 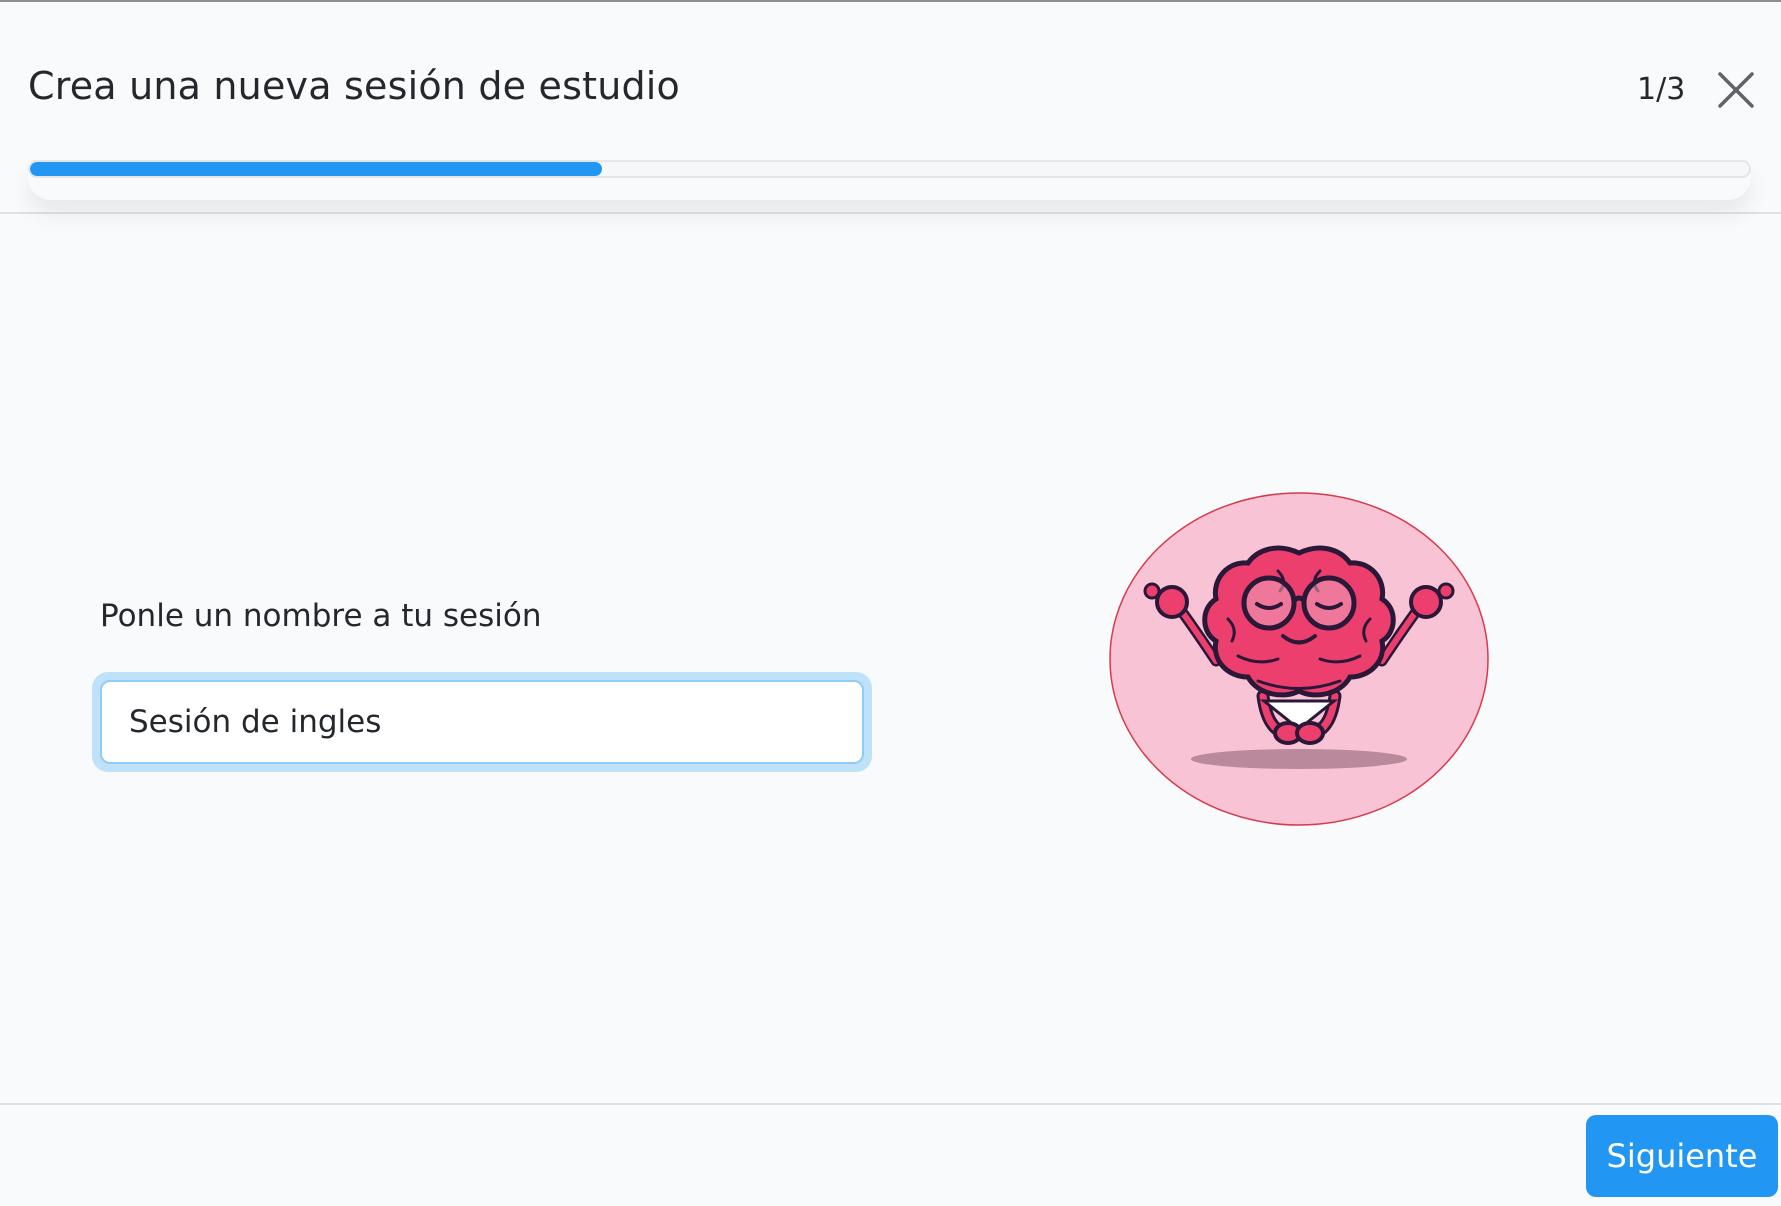 I want to click on close-button, so click(x=1736, y=90).